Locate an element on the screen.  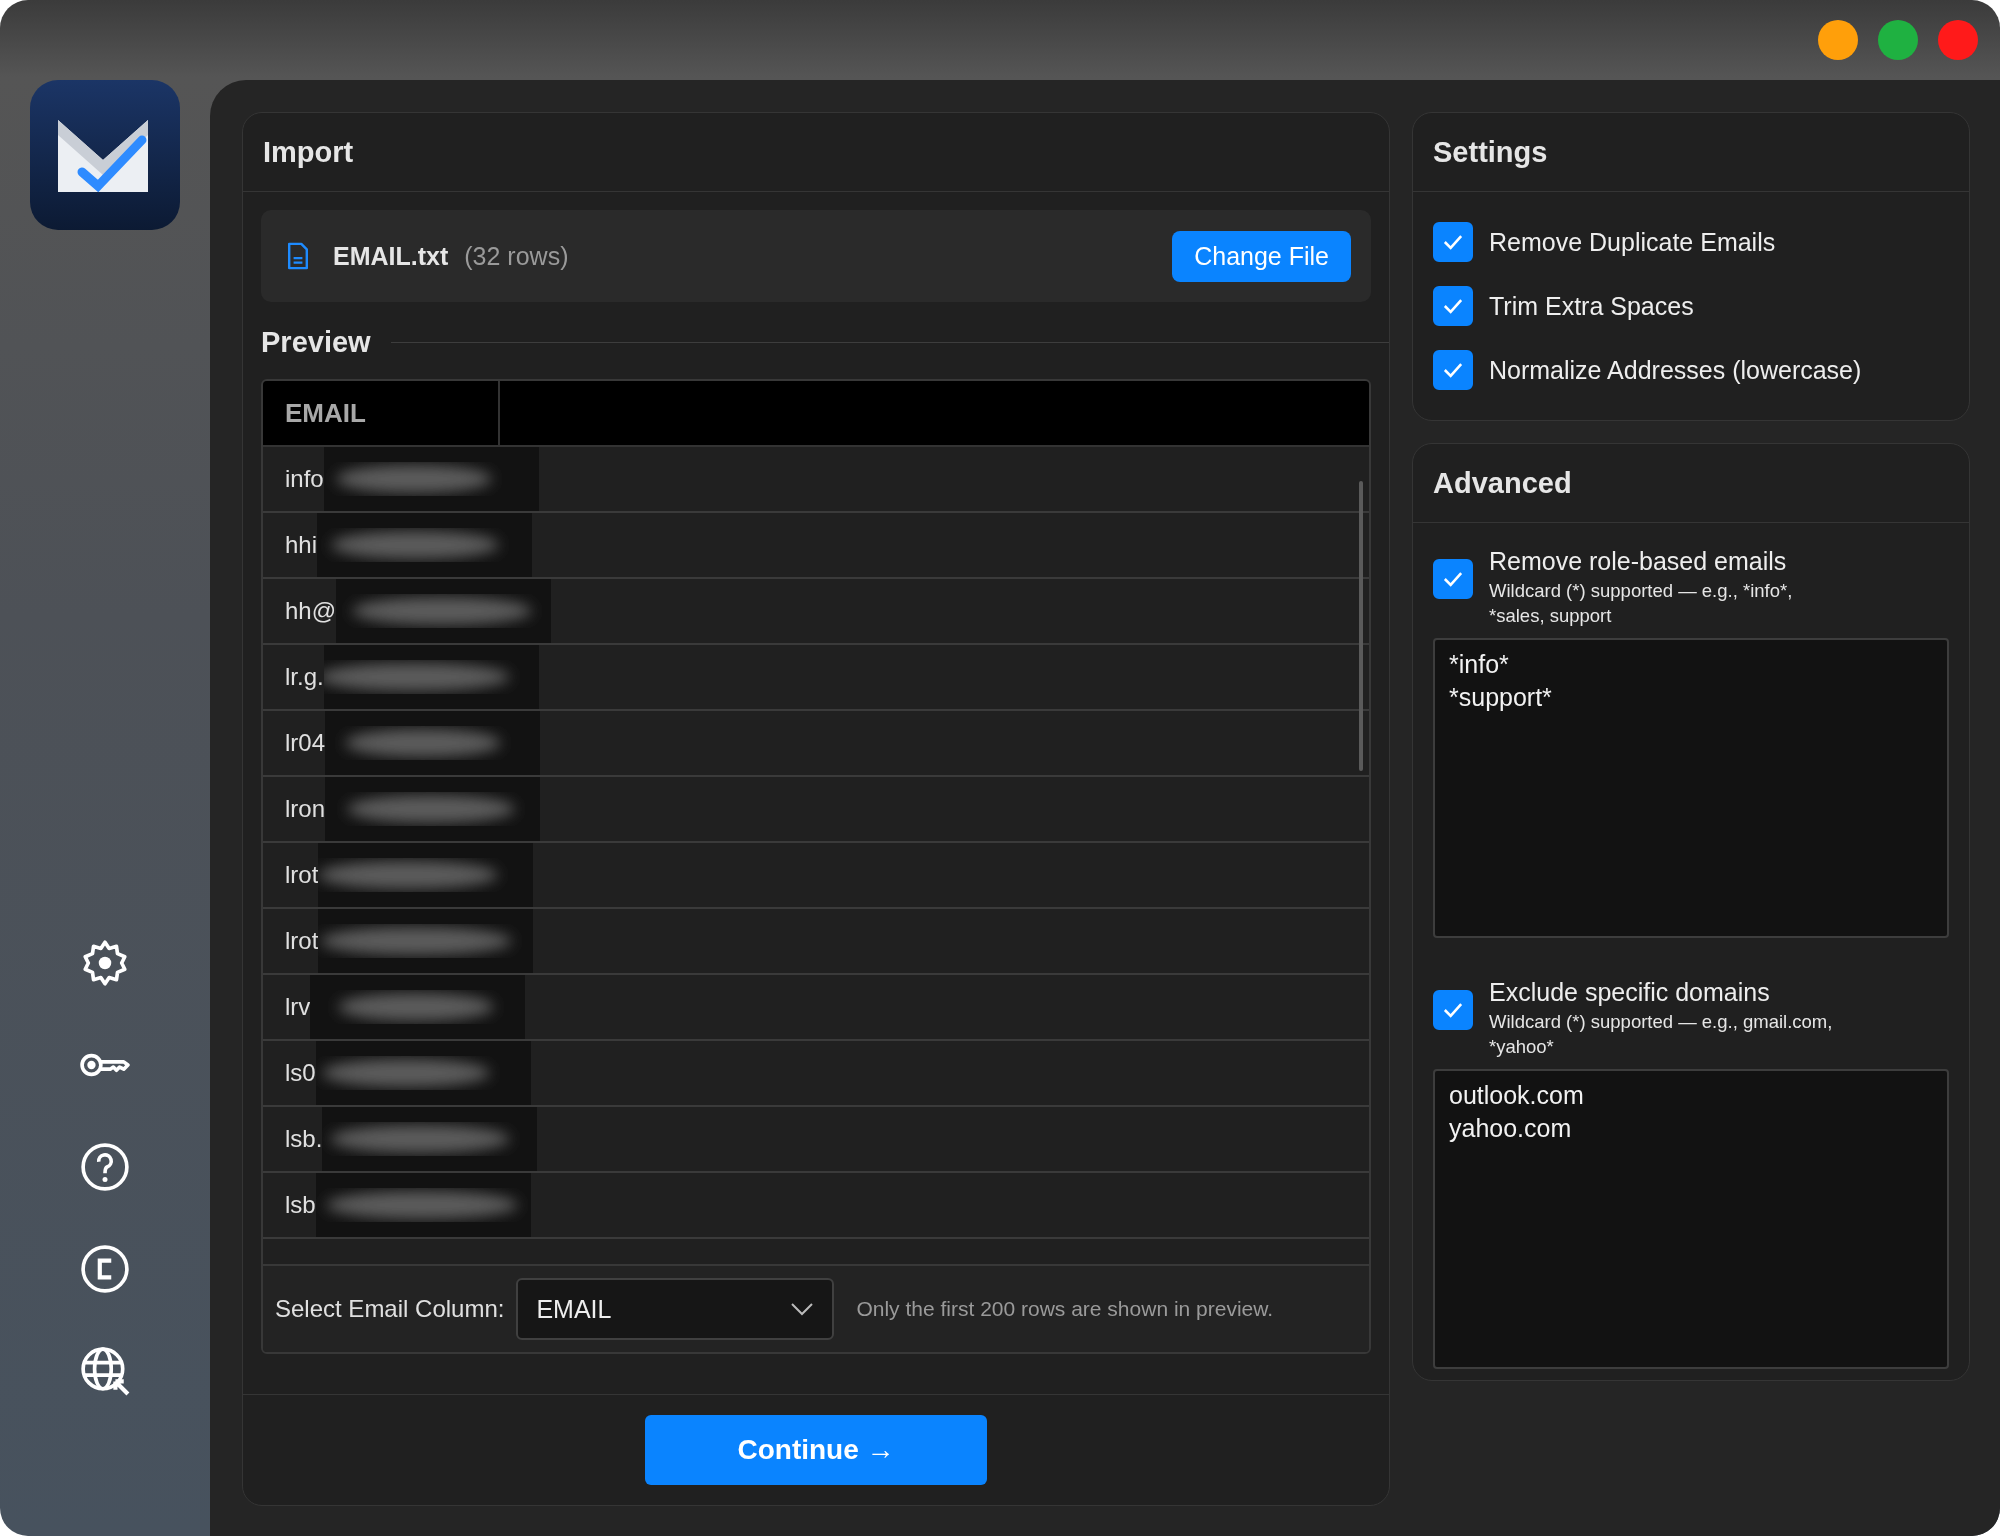
card-title: Settings is located at coordinates (1490, 152).